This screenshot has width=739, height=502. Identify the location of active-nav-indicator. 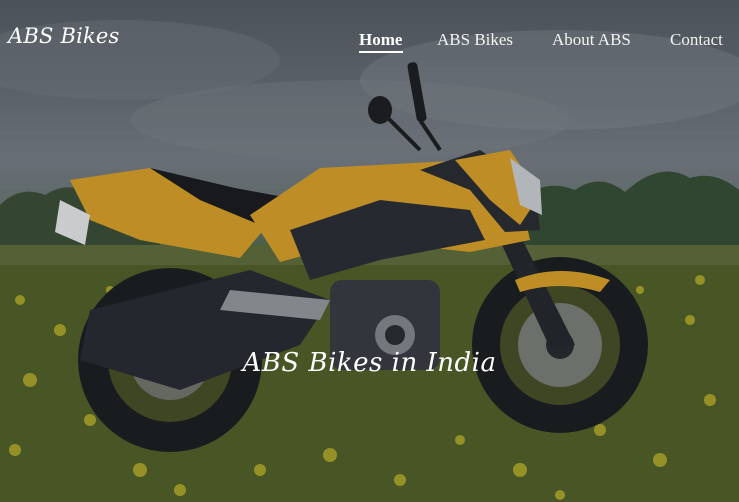
(381, 52).